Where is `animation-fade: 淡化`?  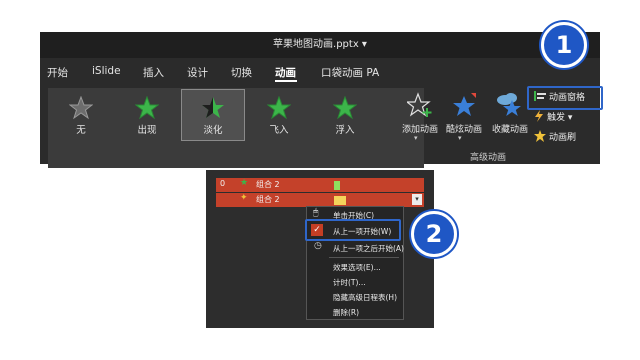
animation-fade: 淡化 is located at coordinates (213, 115).